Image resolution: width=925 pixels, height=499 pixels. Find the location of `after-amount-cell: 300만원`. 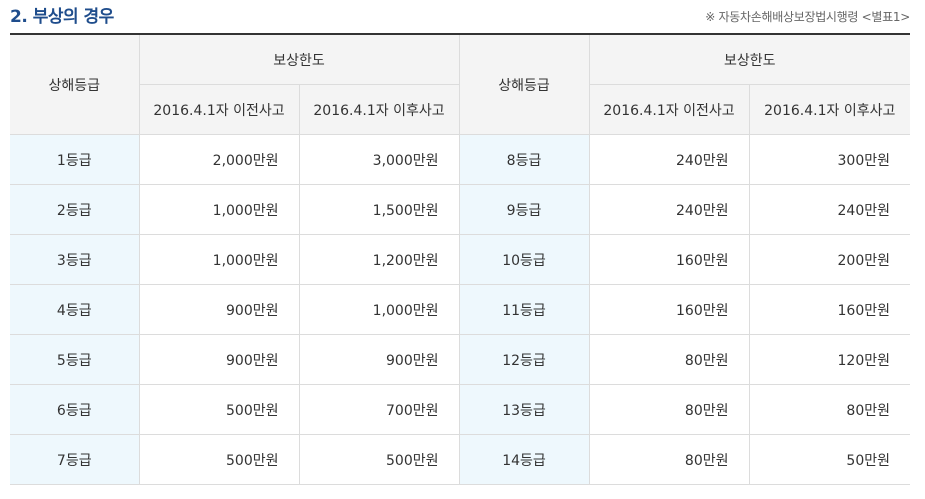

after-amount-cell: 300만원 is located at coordinates (829, 159).